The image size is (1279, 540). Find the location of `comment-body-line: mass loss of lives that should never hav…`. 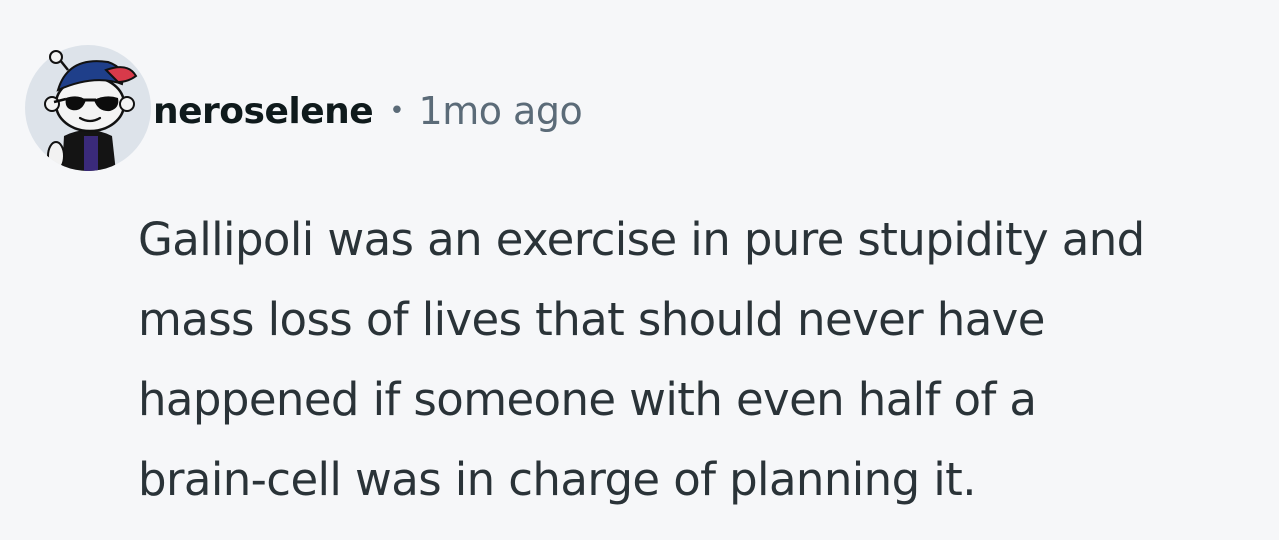

comment-body-line: mass loss of lives that should never hav… is located at coordinates (591, 319).